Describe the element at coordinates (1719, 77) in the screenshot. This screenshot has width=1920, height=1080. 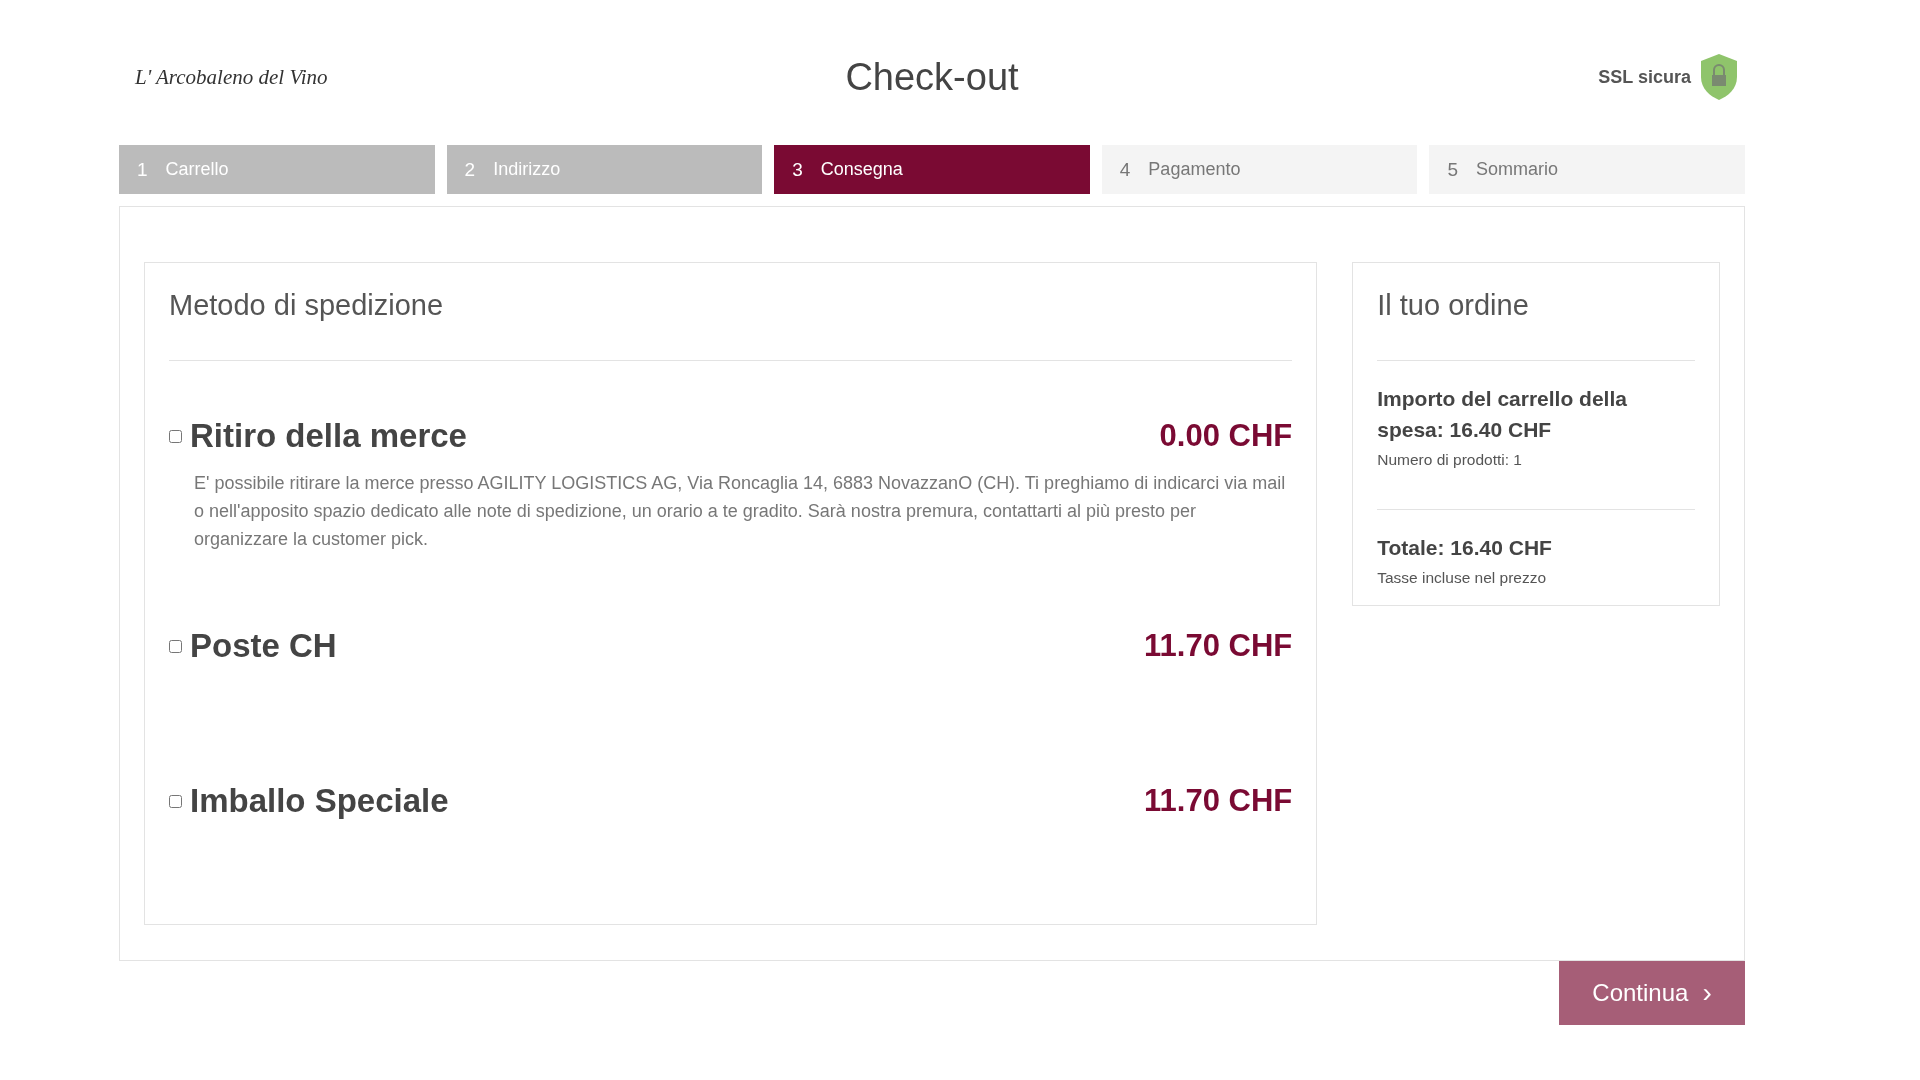
I see `shield-lock-icon` at that location.